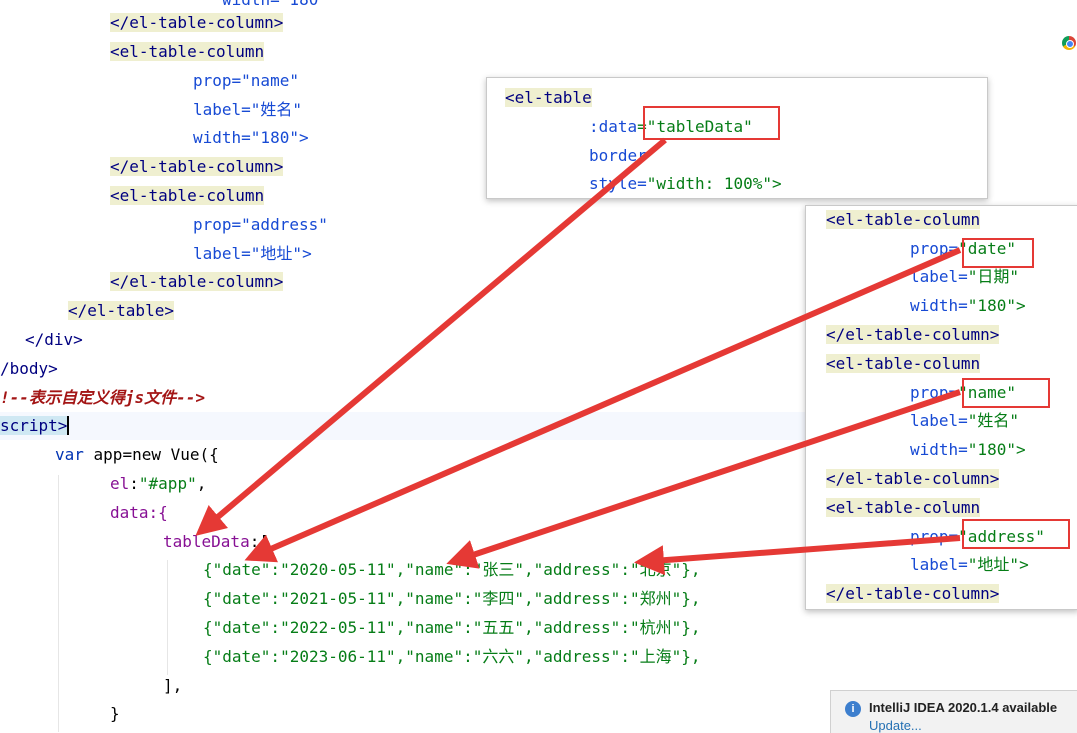 Image resolution: width=1077 pixels, height=733 pixels. What do you see at coordinates (173, 685) in the screenshot?
I see `code-line: ],` at bounding box center [173, 685].